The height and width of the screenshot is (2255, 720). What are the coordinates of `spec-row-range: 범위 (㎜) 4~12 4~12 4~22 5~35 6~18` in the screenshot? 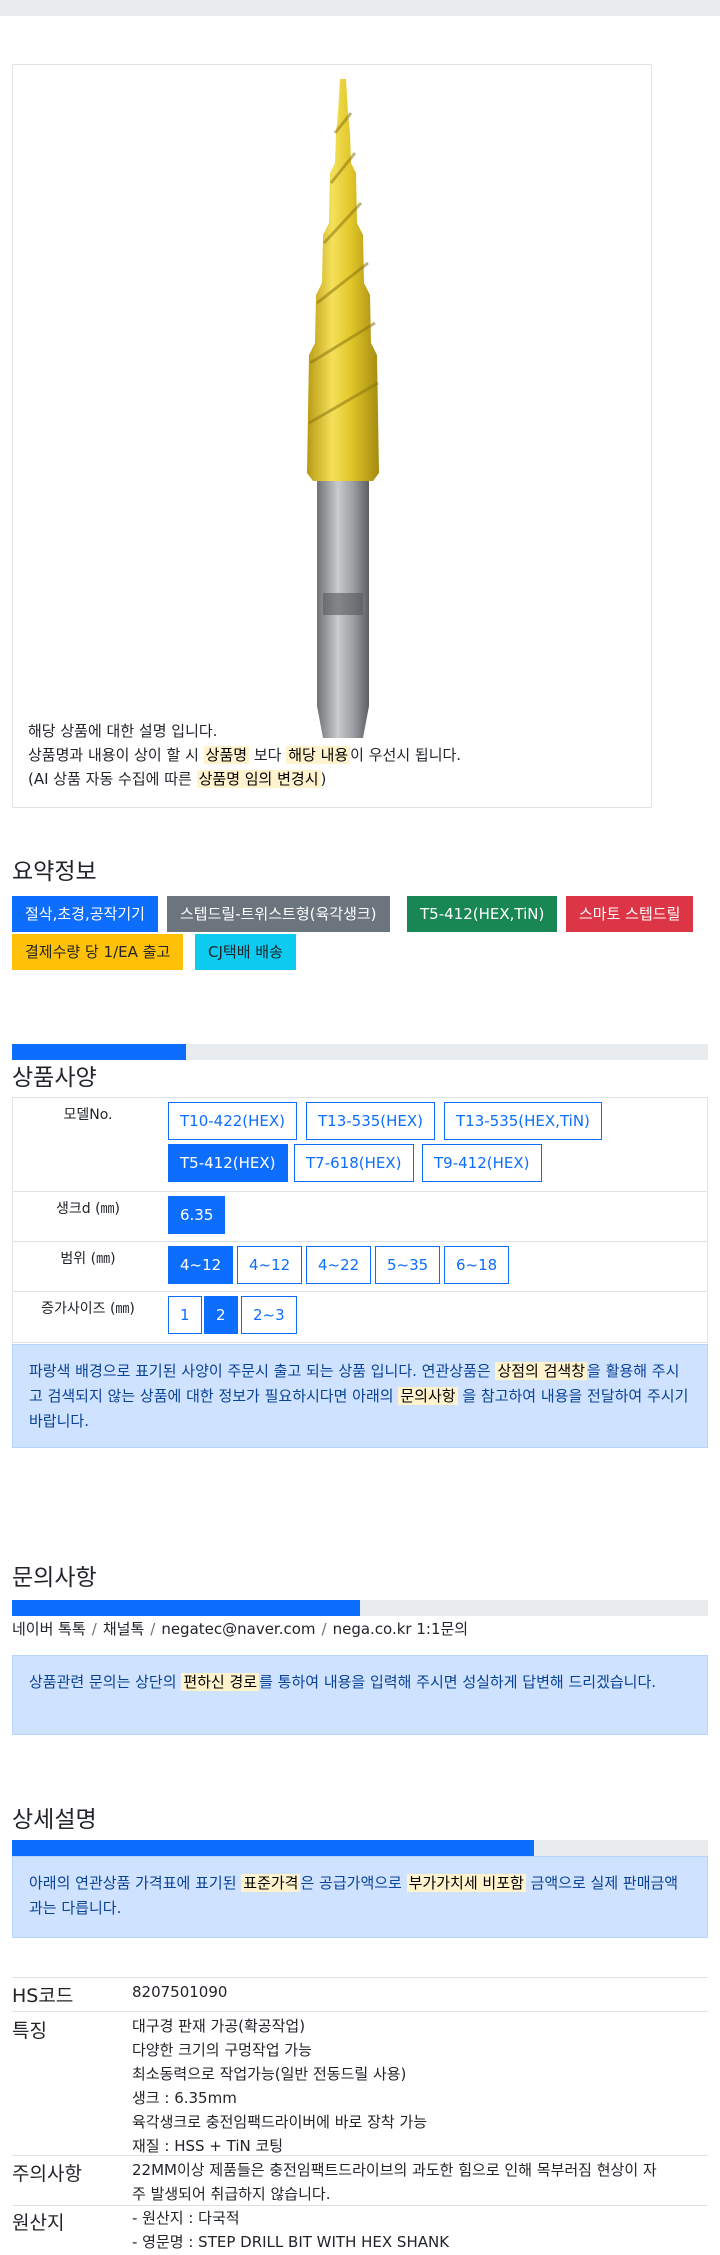 It's located at (360, 1267).